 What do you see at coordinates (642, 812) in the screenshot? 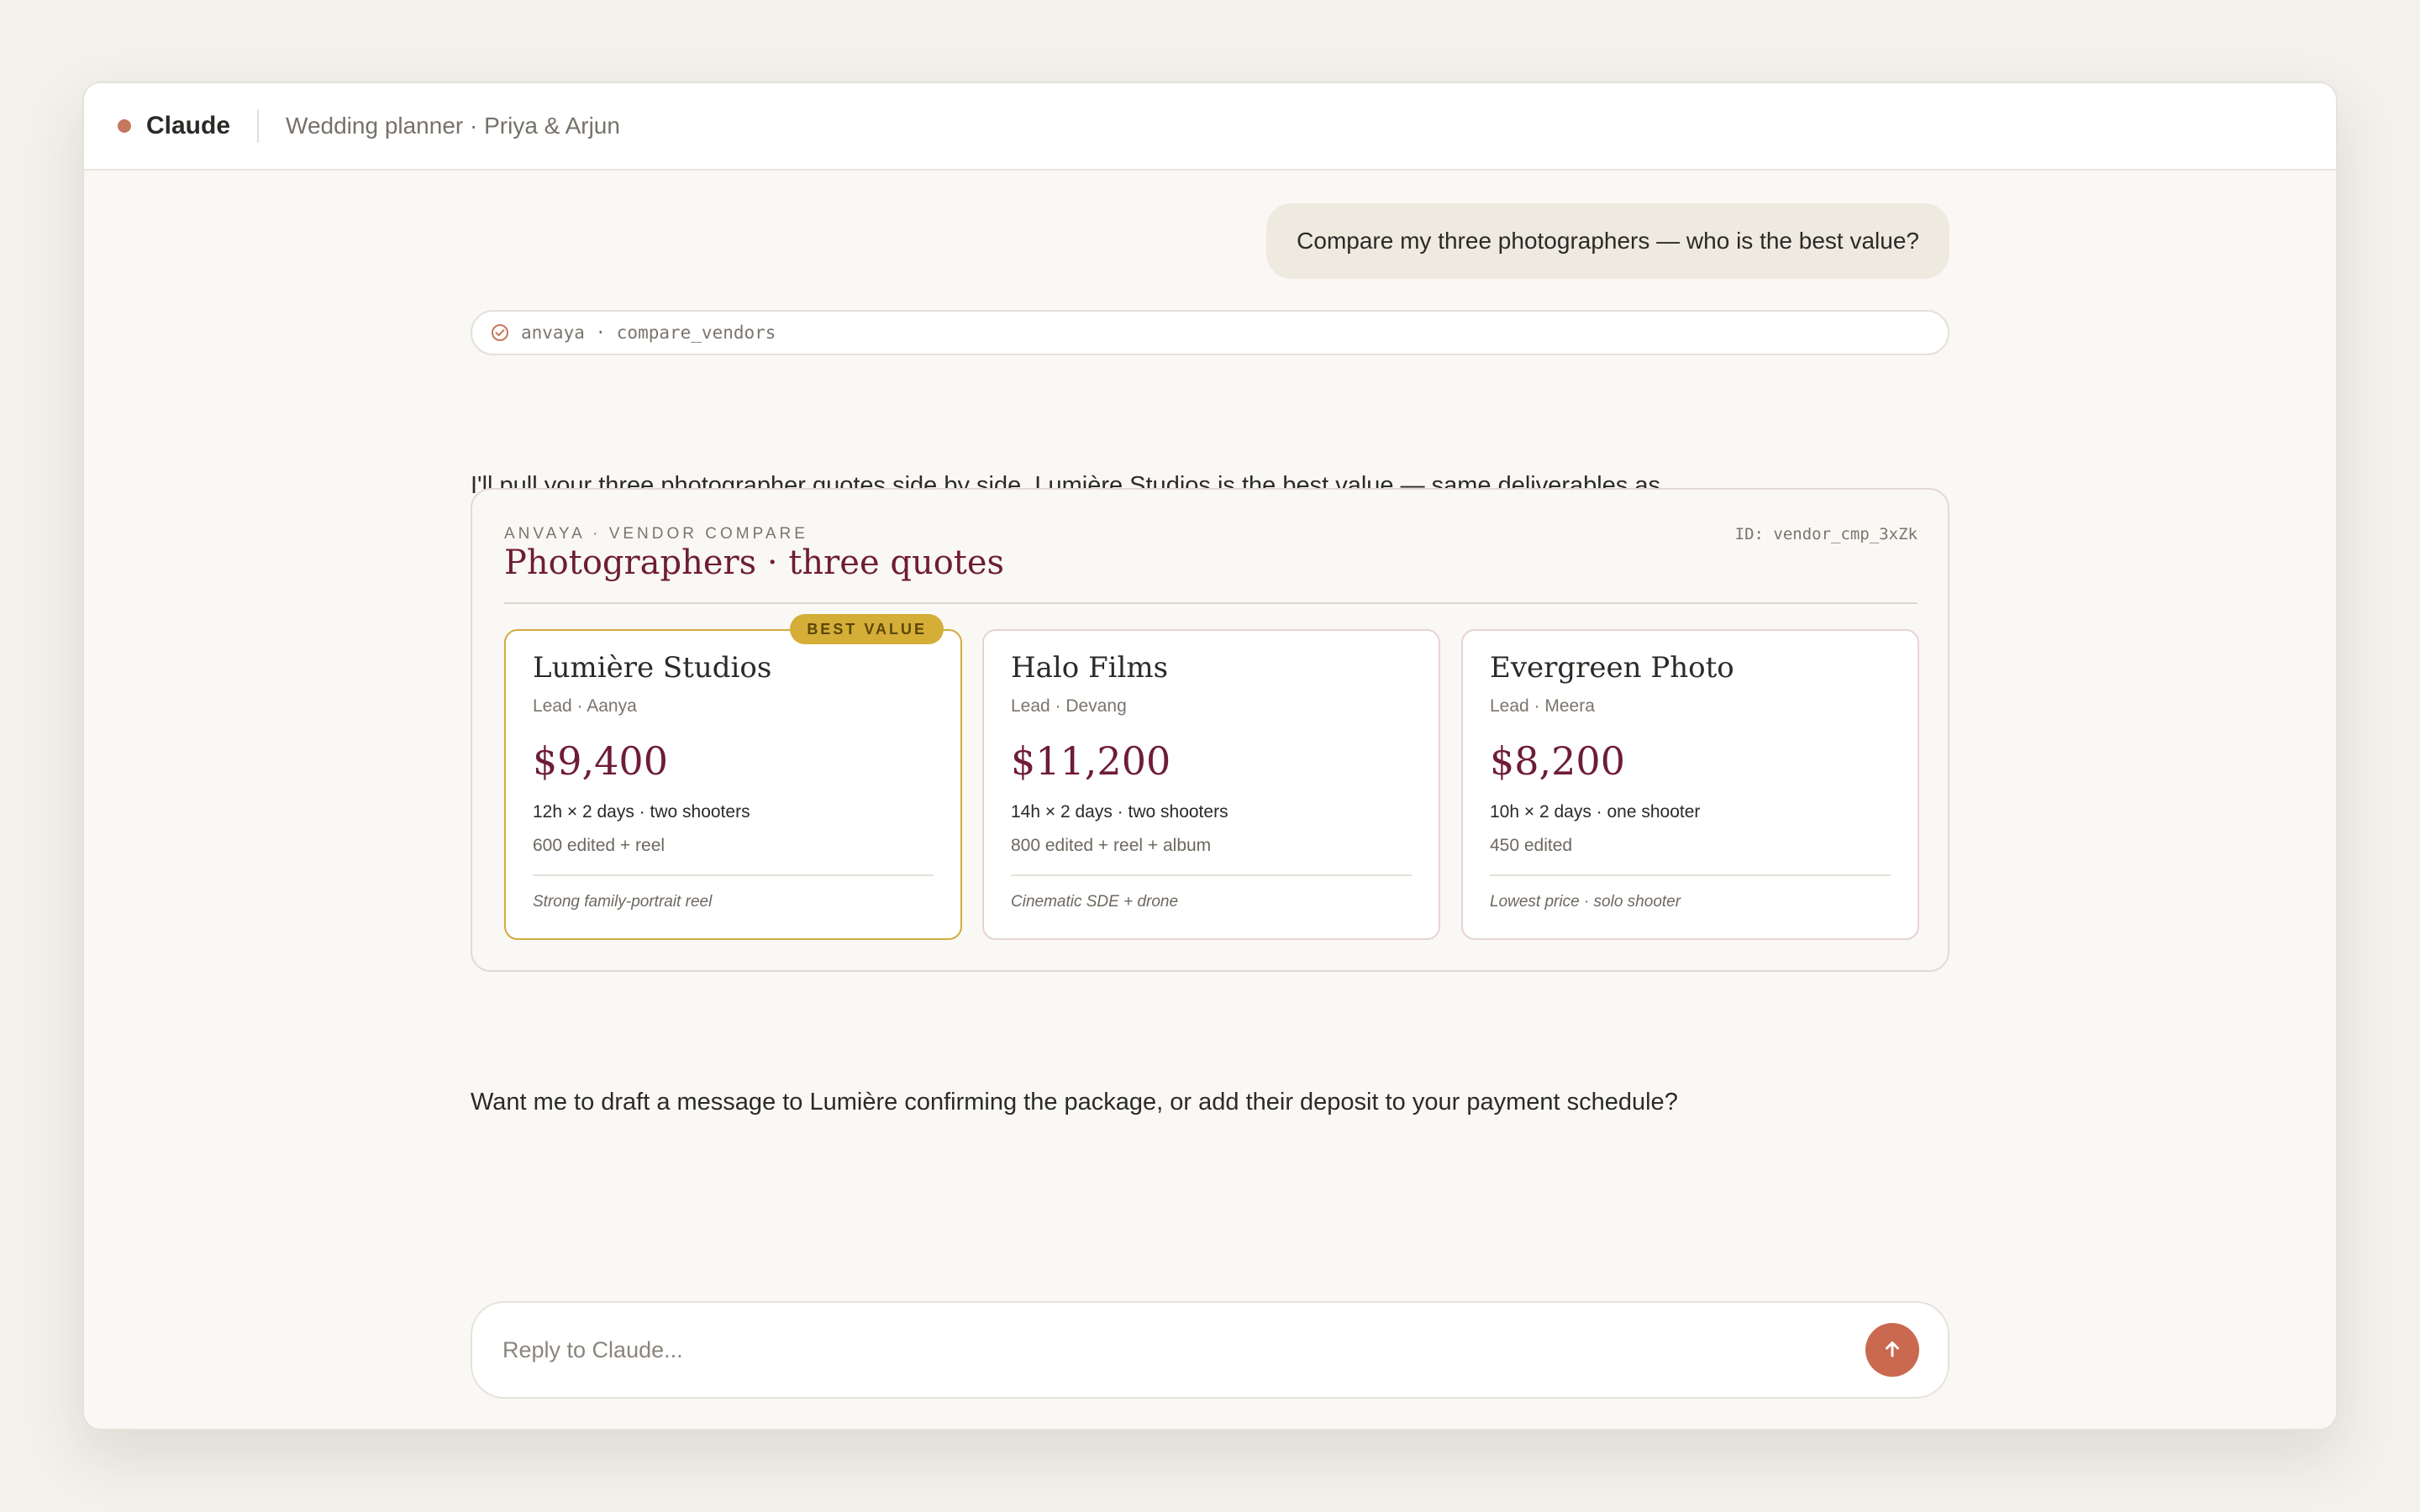
I see `vendor-spec: 12h × 2 days · two shooters` at bounding box center [642, 812].